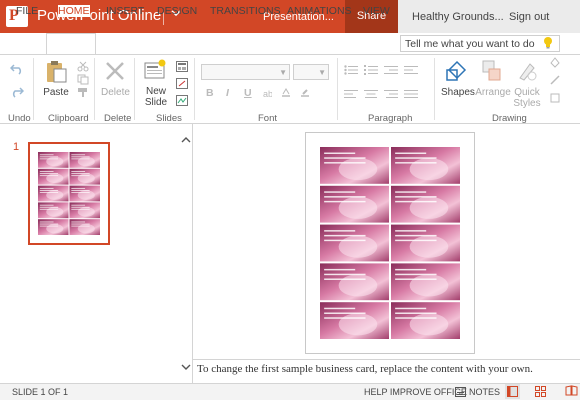  What do you see at coordinates (268, 118) in the screenshot?
I see `group-label-font: Font` at bounding box center [268, 118].